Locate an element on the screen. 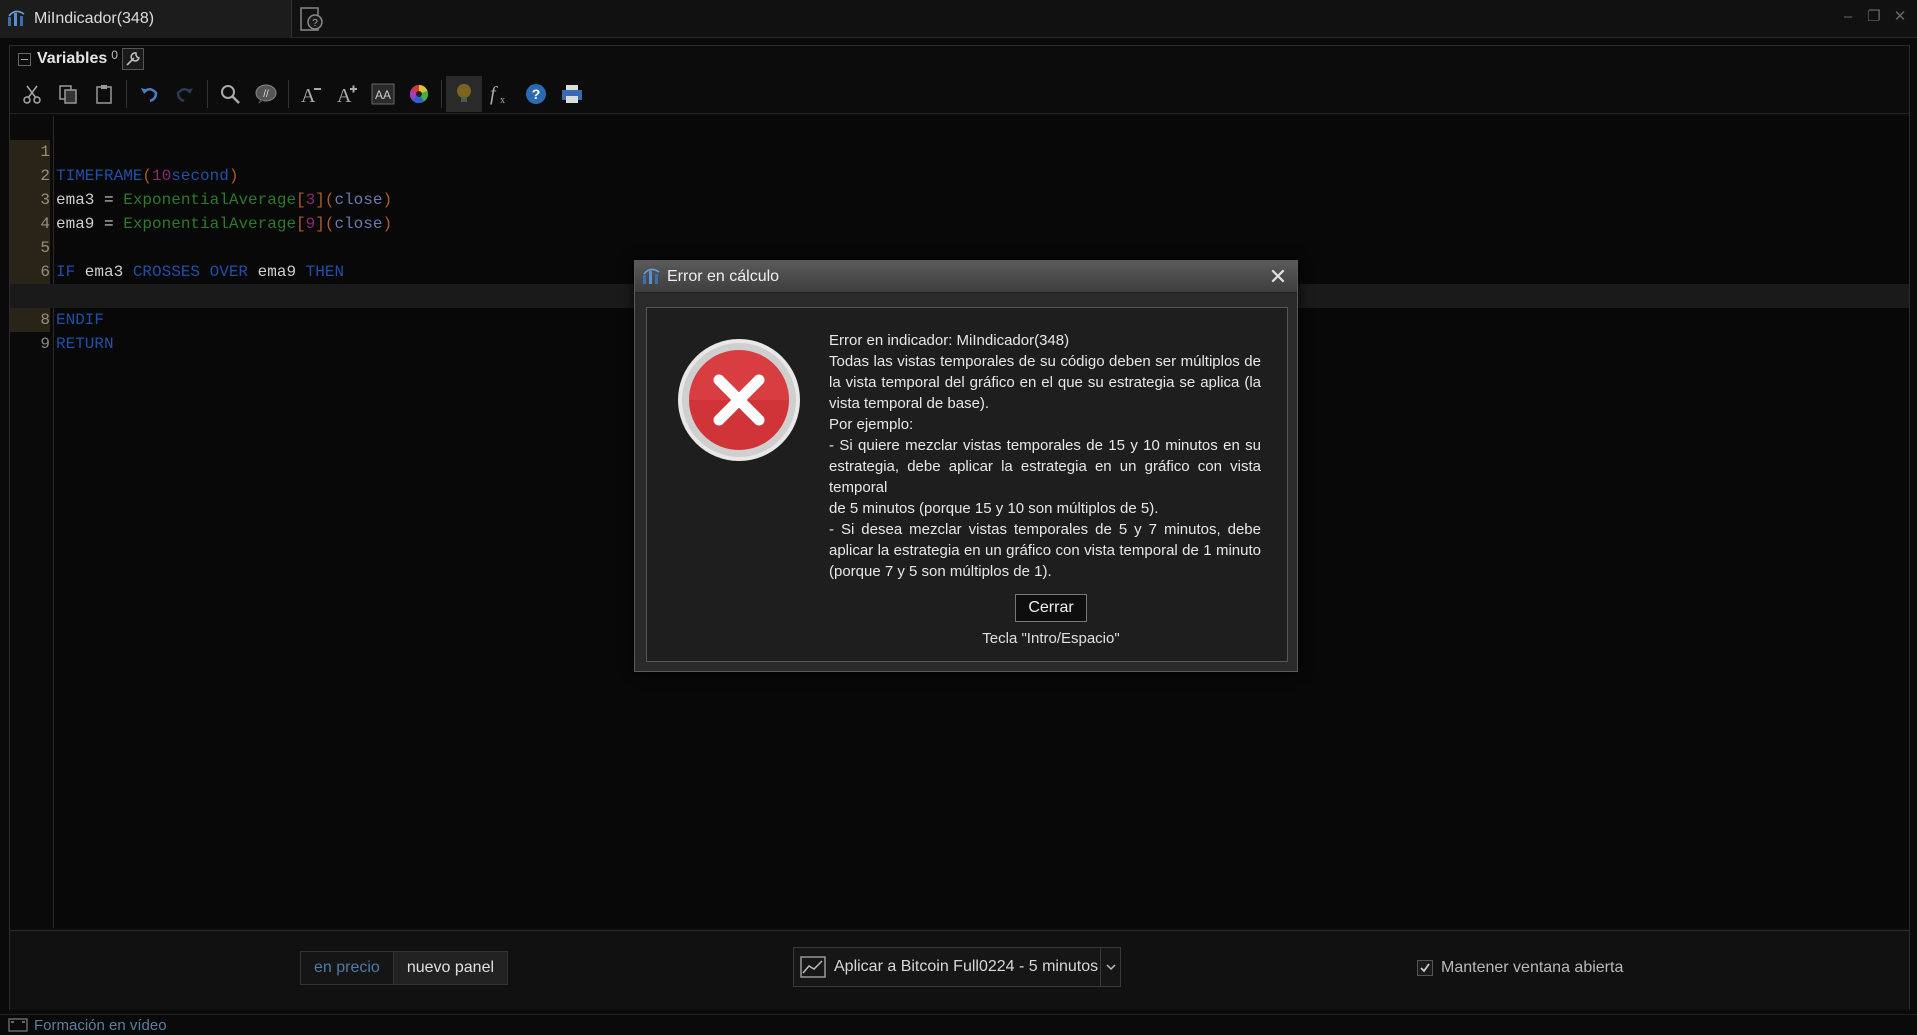 The height and width of the screenshot is (1035, 1917). keyboard-hint: Tecla "Intro/Espacio" is located at coordinates (1051, 638).